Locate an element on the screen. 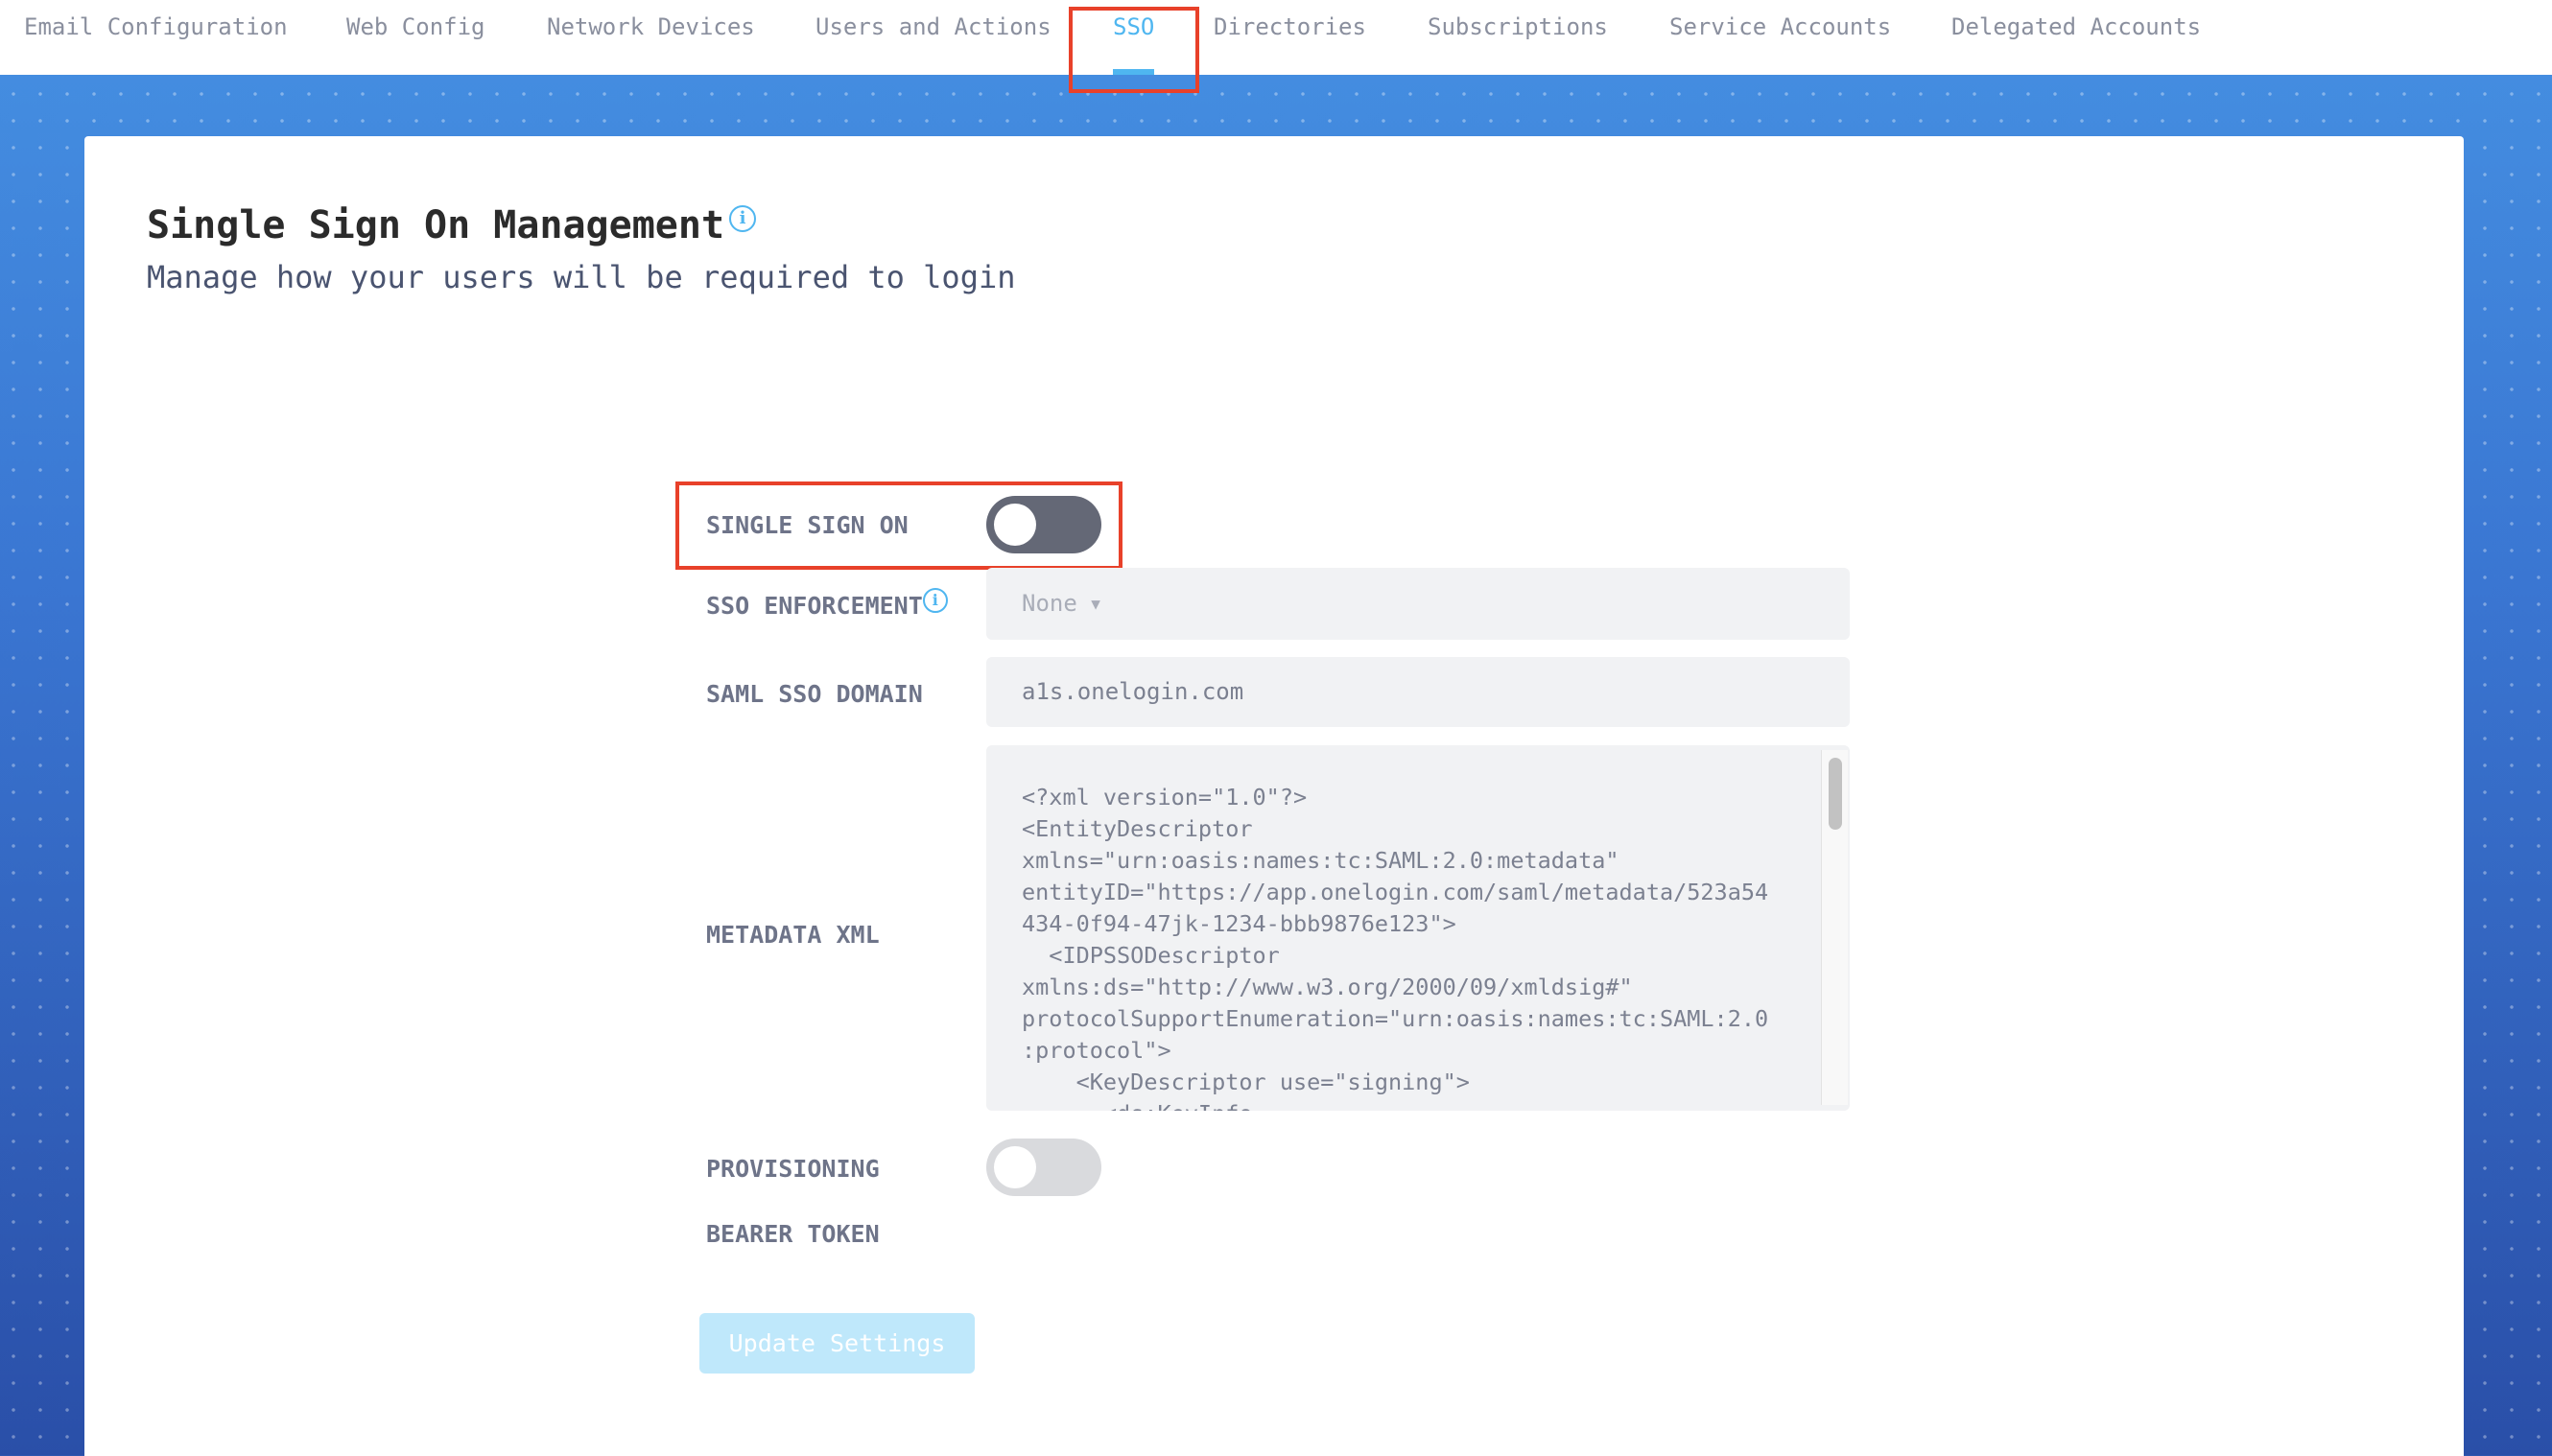 Image resolution: width=2552 pixels, height=1456 pixels. provisioning-label: PROVISIONING is located at coordinates (793, 1169).